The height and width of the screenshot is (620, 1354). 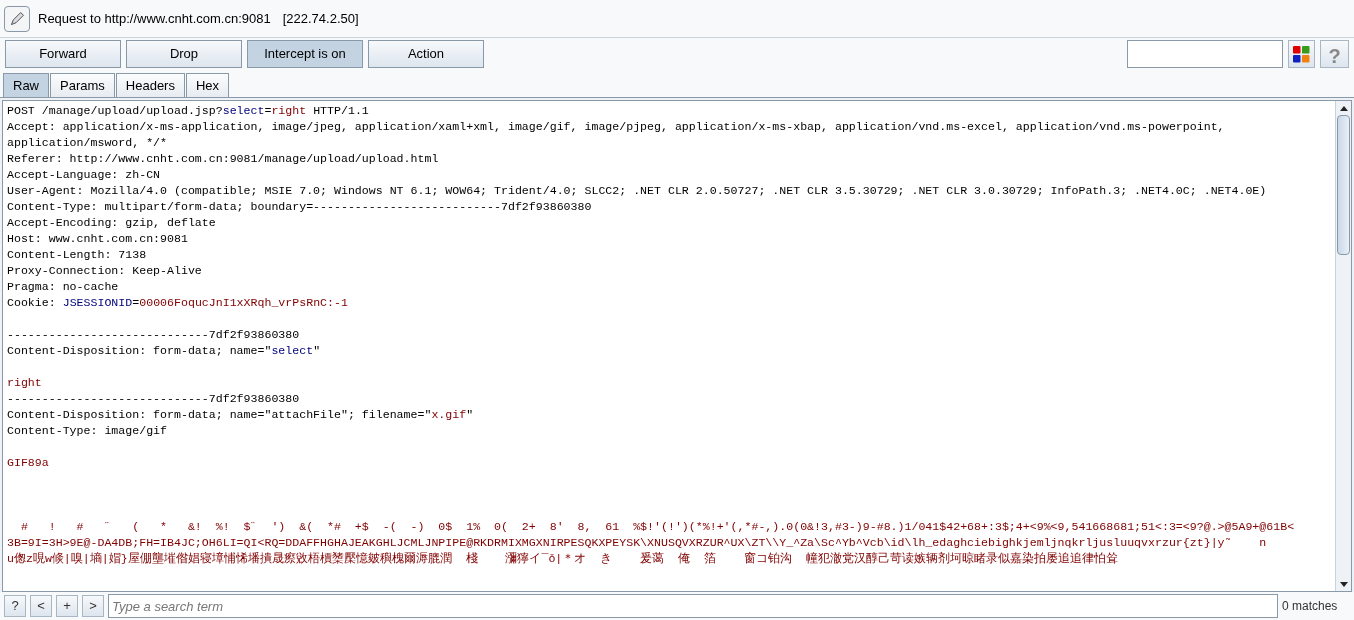 I want to click on tab: Params, so click(x=82, y=85).